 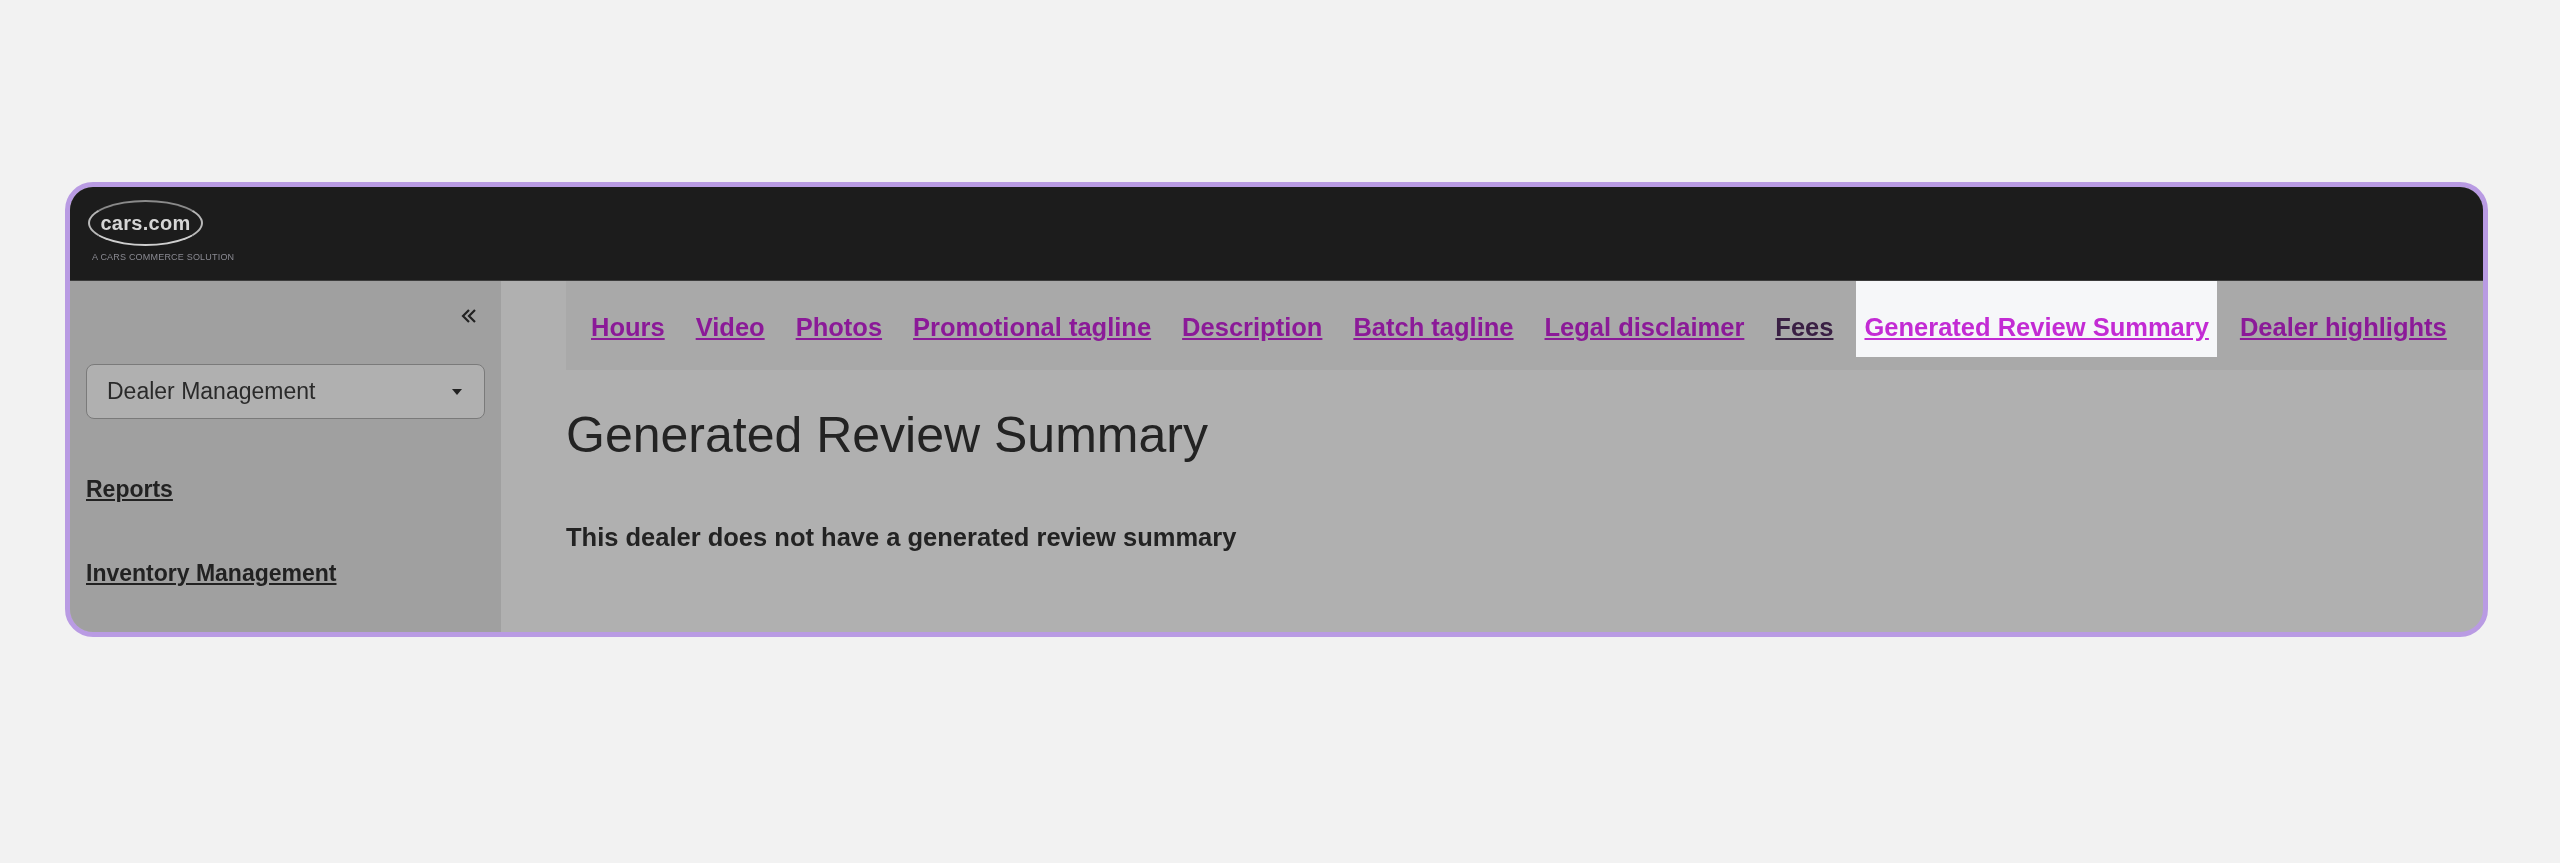 What do you see at coordinates (129, 489) in the screenshot?
I see `sidebar-link: Reports` at bounding box center [129, 489].